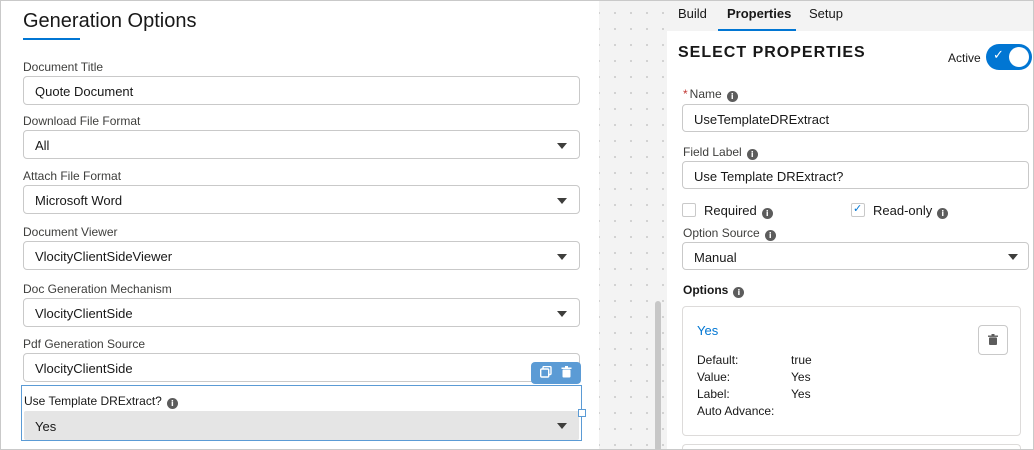  Describe the element at coordinates (42, 145) in the screenshot. I see `field-value: All` at that location.